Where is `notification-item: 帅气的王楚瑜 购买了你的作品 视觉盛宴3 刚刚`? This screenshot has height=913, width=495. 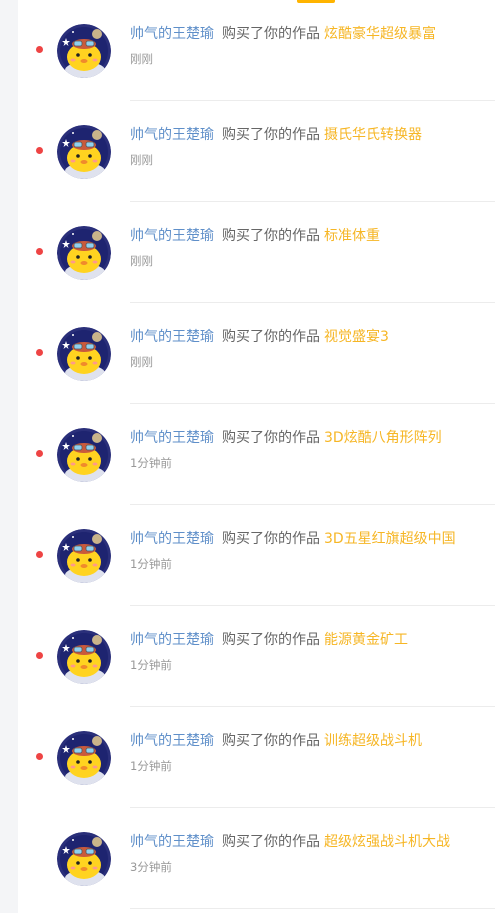
notification-item: 帅气的王楚瑜 购买了你的作品 视觉盛宴3 刚刚 is located at coordinates (256, 353).